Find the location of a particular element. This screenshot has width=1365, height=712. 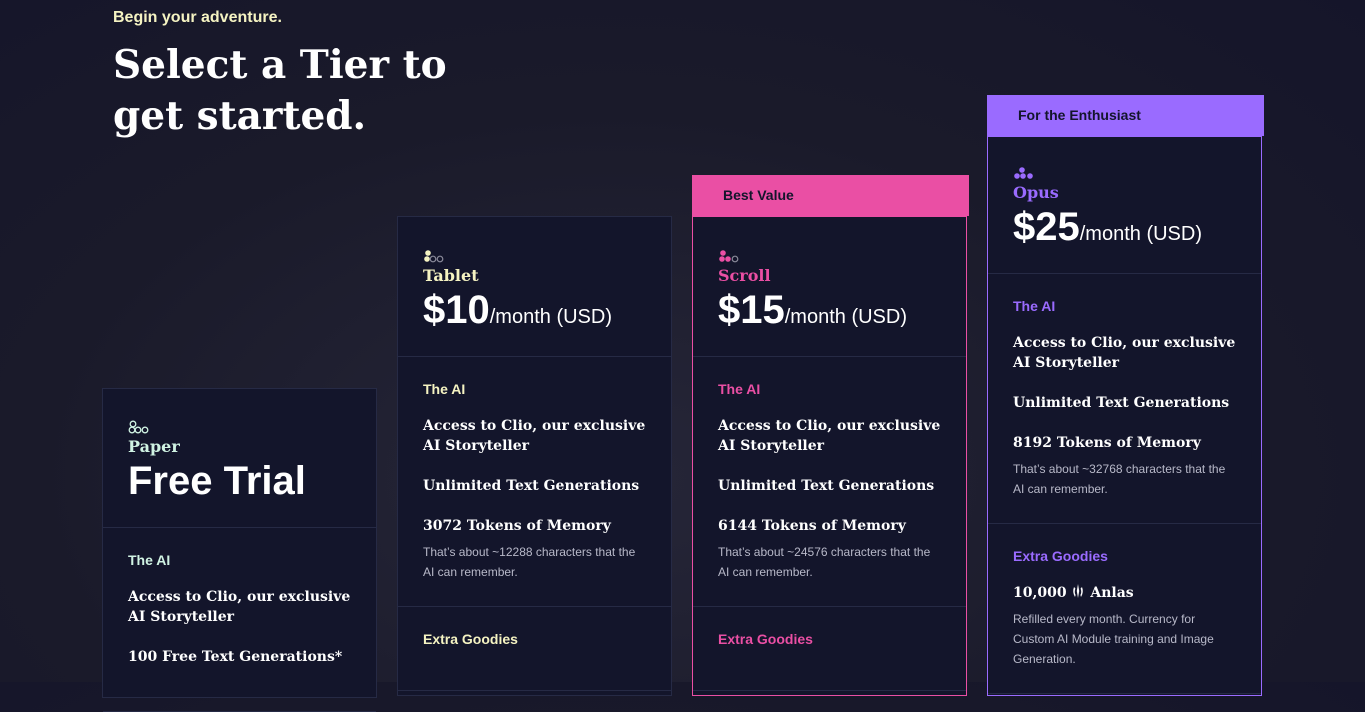

enthusiast-banner: For the Enthusiast is located at coordinates (1125, 115).